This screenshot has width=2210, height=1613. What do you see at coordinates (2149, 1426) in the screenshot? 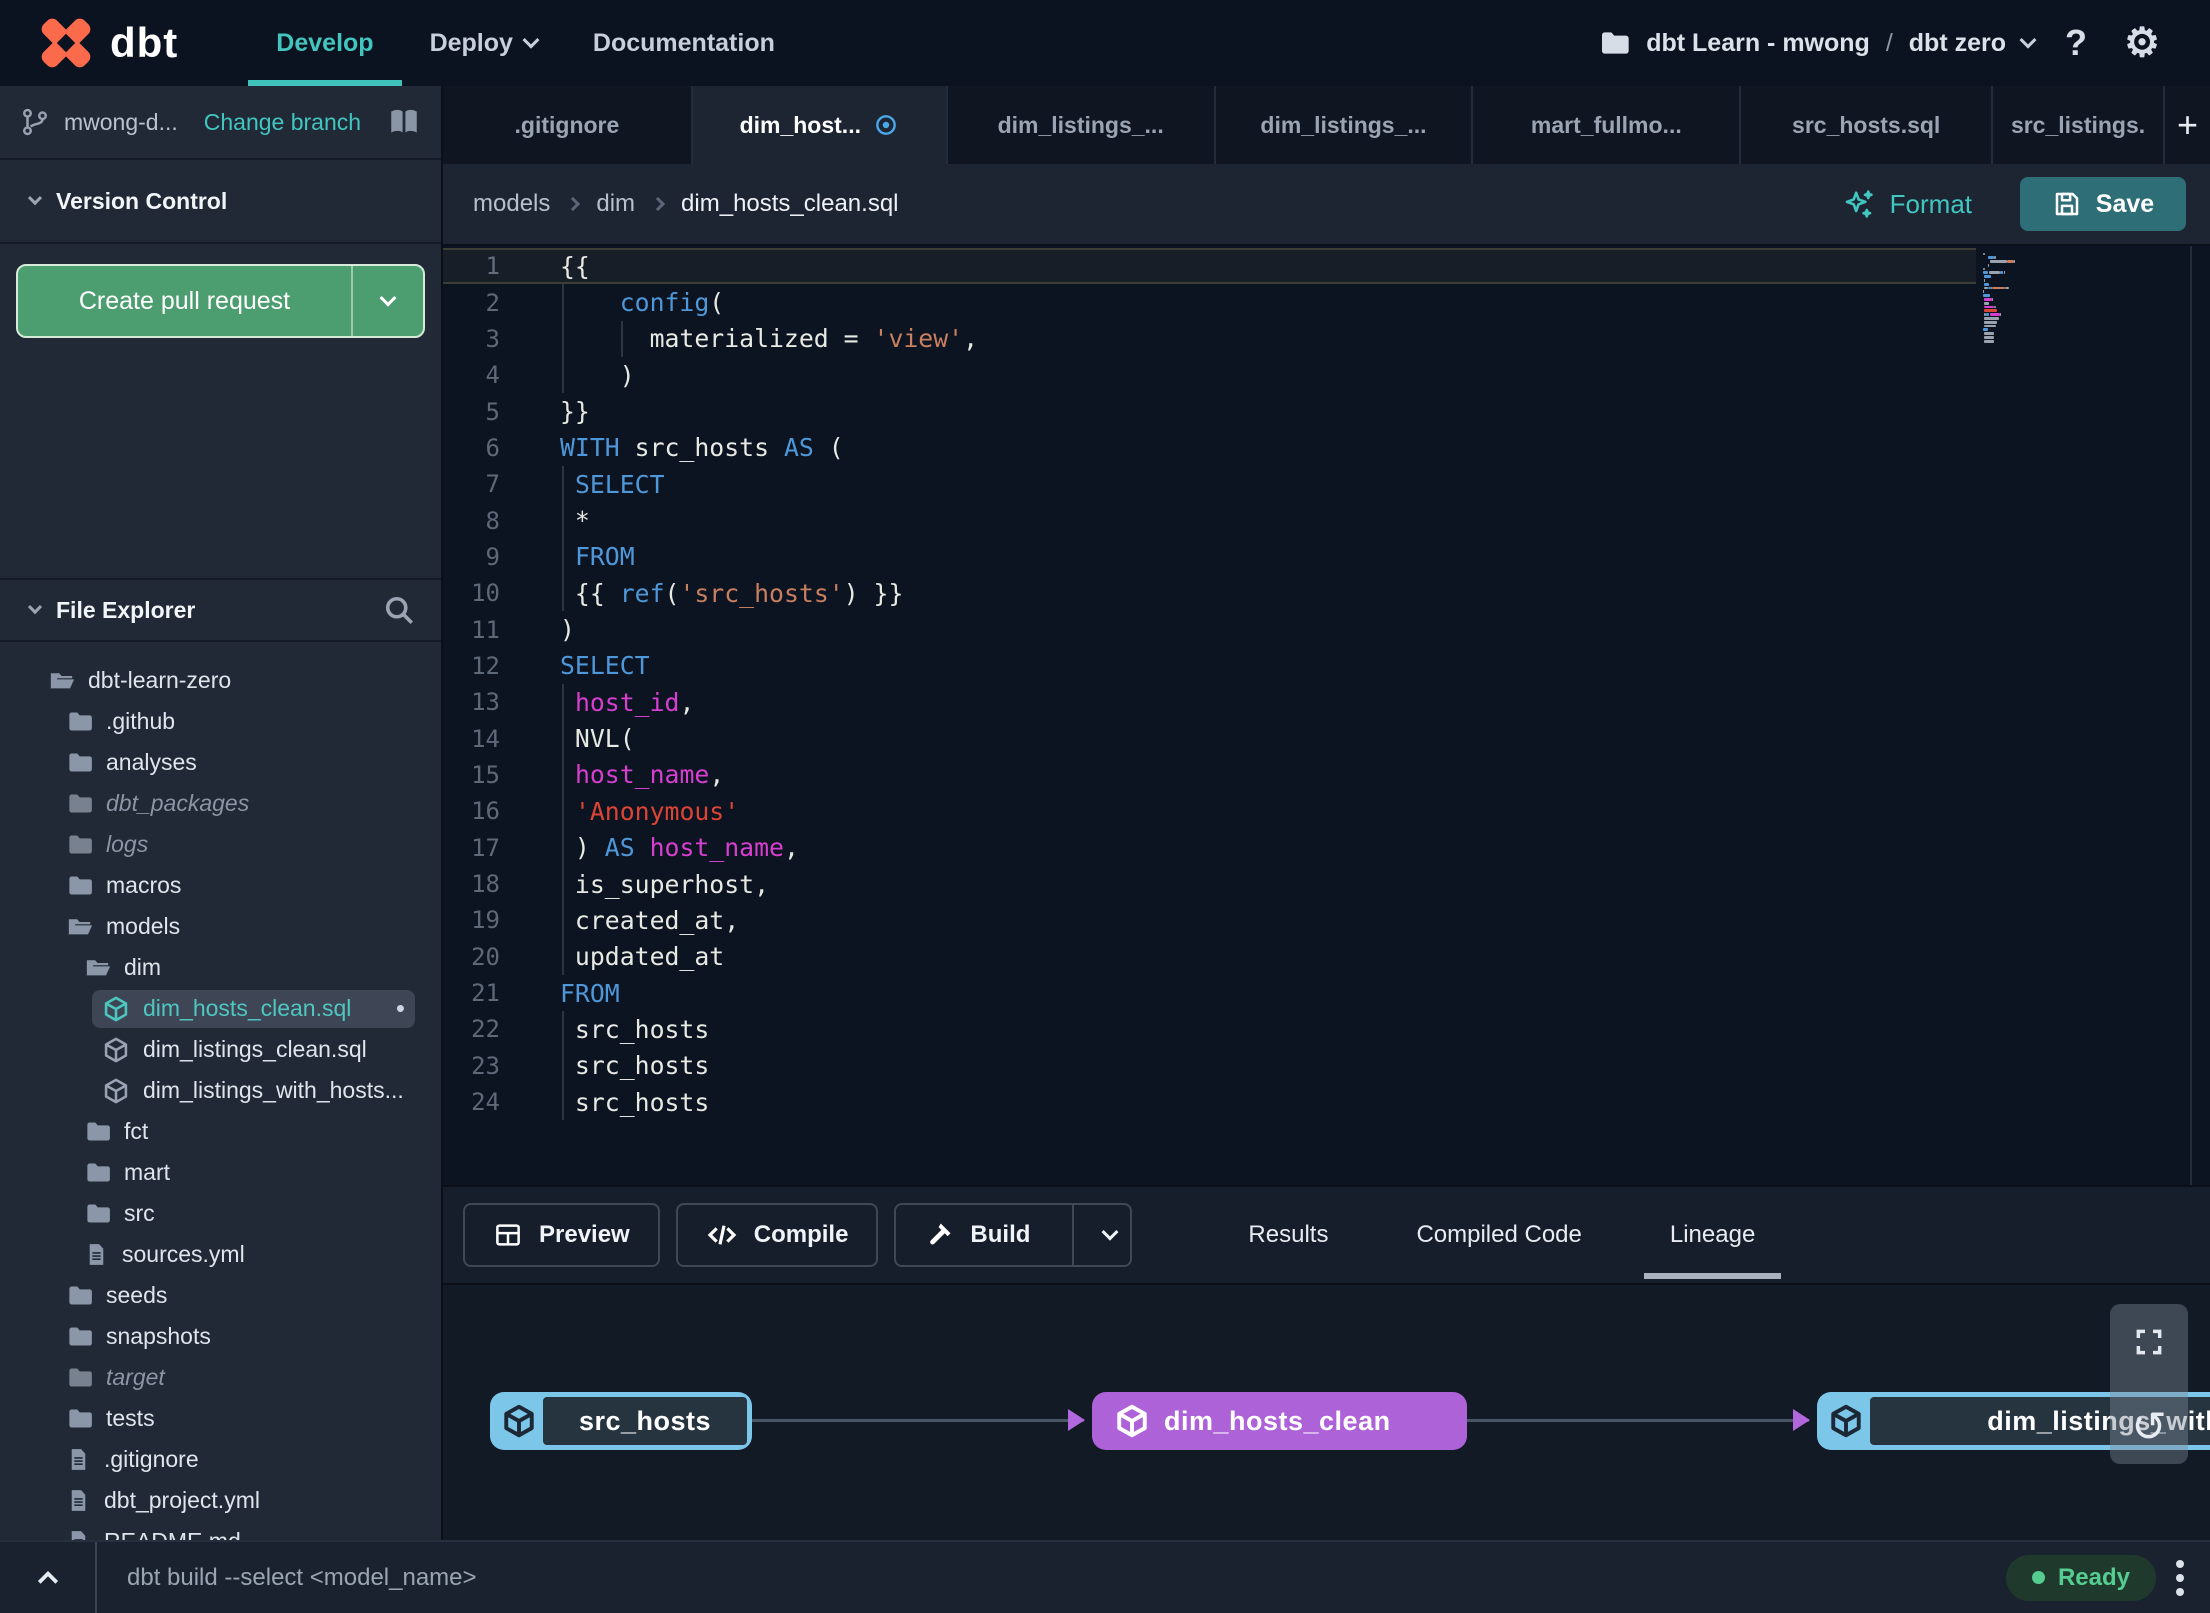
I see `refresh-icon: ↺` at bounding box center [2149, 1426].